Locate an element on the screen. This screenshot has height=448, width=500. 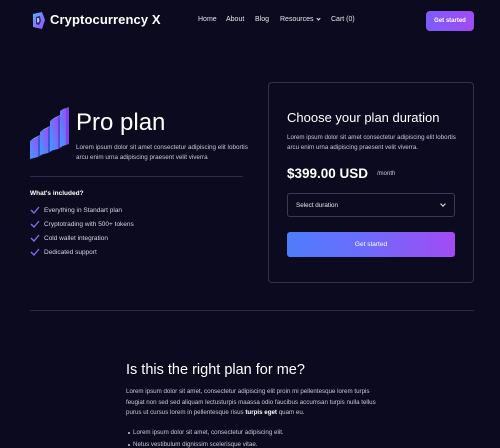
price-value: $399.00 USD is located at coordinates (328, 173).